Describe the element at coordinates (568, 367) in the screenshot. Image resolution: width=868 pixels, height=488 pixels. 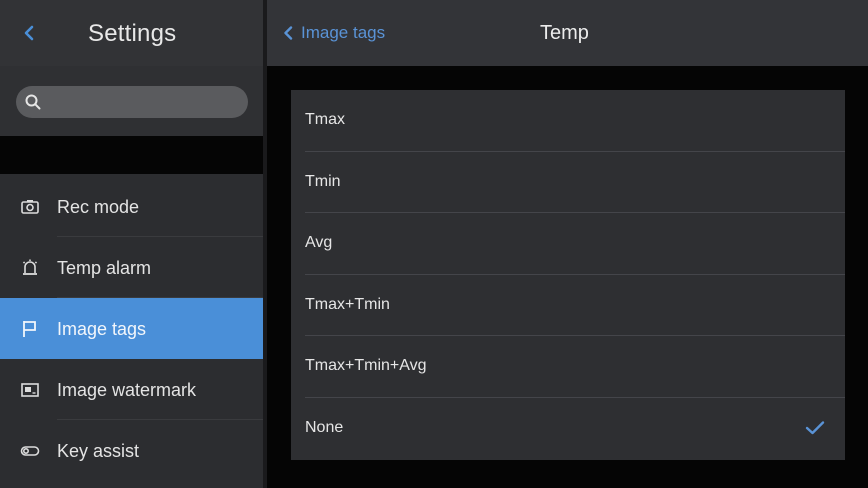
I see `option-tmax-tmin-avg: Tmax+Tmin+Avg` at that location.